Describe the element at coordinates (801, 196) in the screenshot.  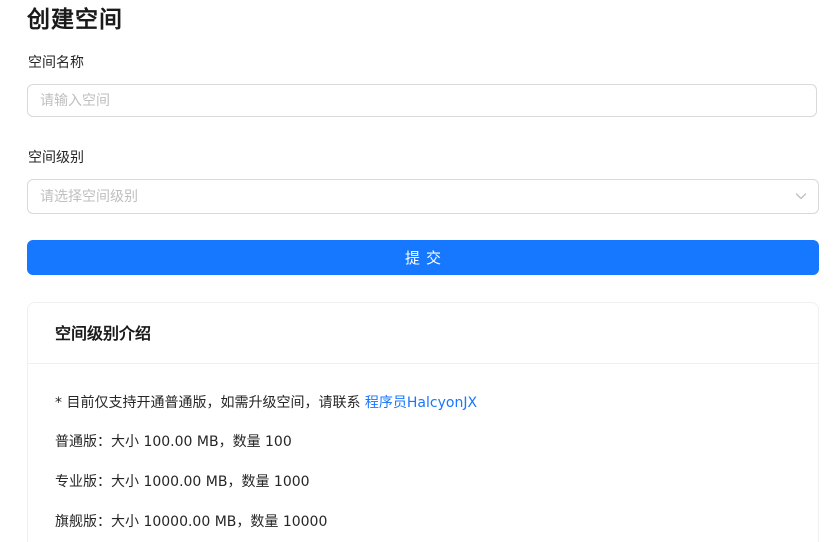
I see `chevron-down-icon` at that location.